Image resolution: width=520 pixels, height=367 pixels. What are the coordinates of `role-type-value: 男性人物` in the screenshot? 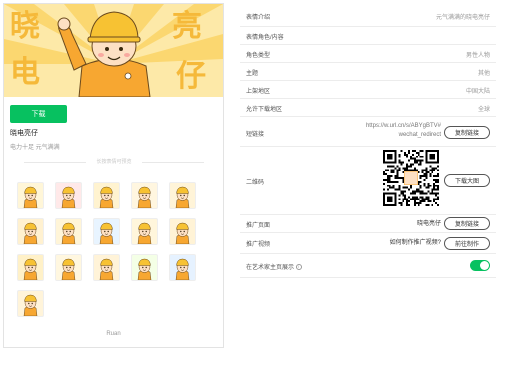 It's located at (477, 56).